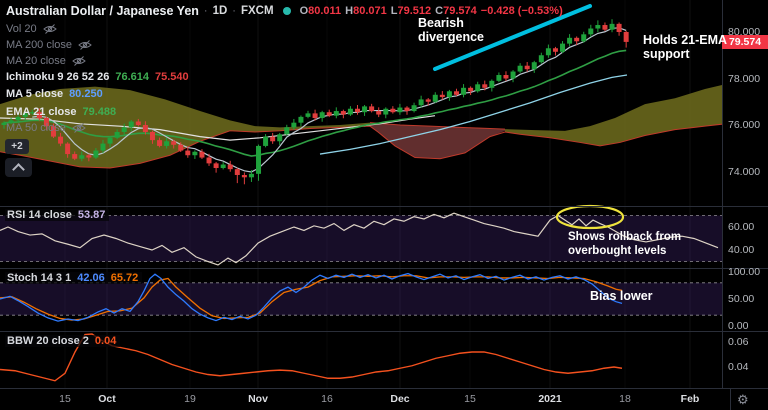 Image resolution: width=768 pixels, height=410 pixels. Describe the element at coordinates (730, 399) in the screenshot. I see `axis-separator` at that location.